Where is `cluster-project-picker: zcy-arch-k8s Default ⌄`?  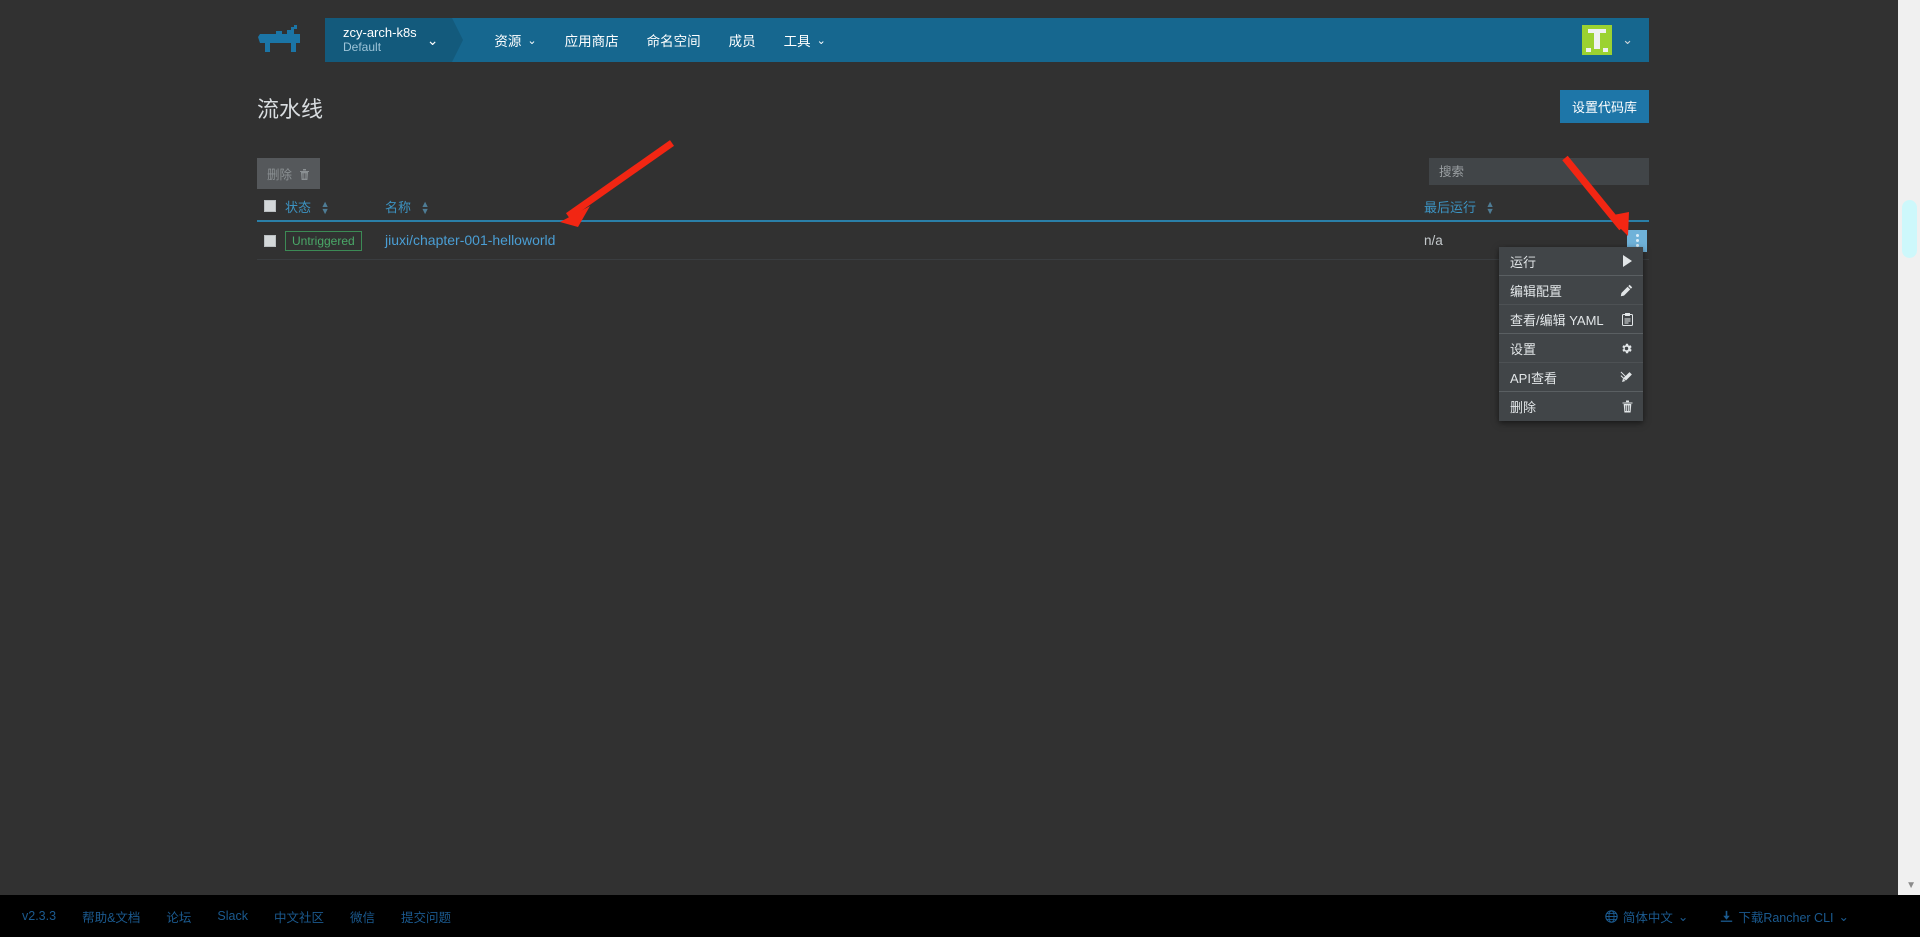
cluster-project-picker: zcy-arch-k8s Default ⌄ is located at coordinates (394, 40).